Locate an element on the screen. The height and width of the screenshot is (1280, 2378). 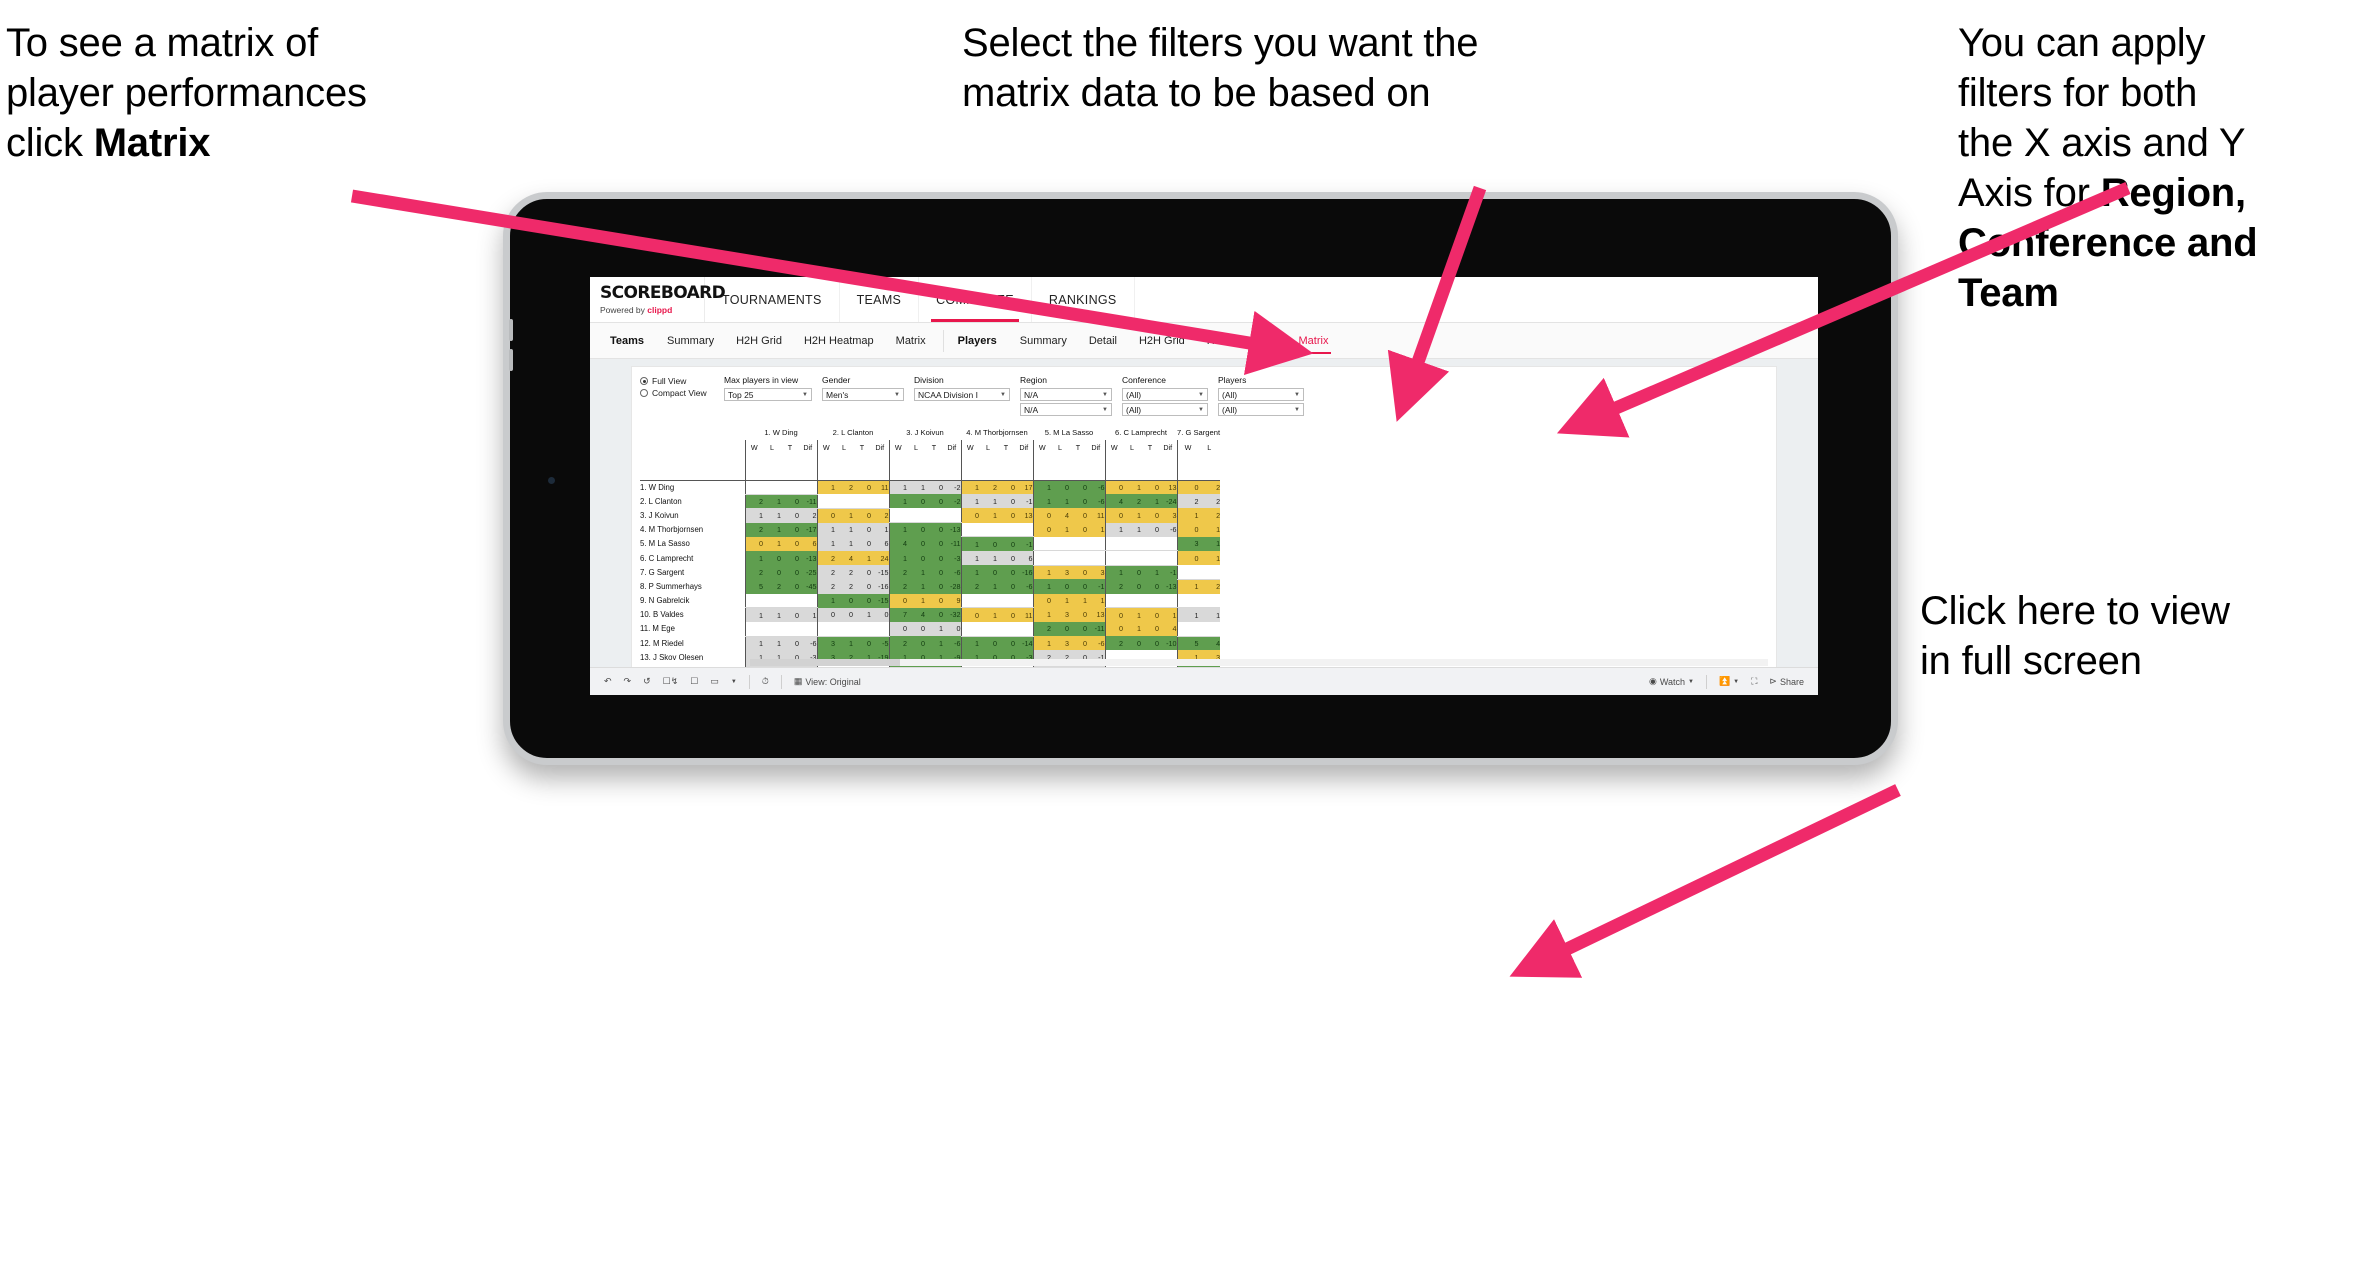
matrix-cell: -1 is located at coordinates (1024, 501).